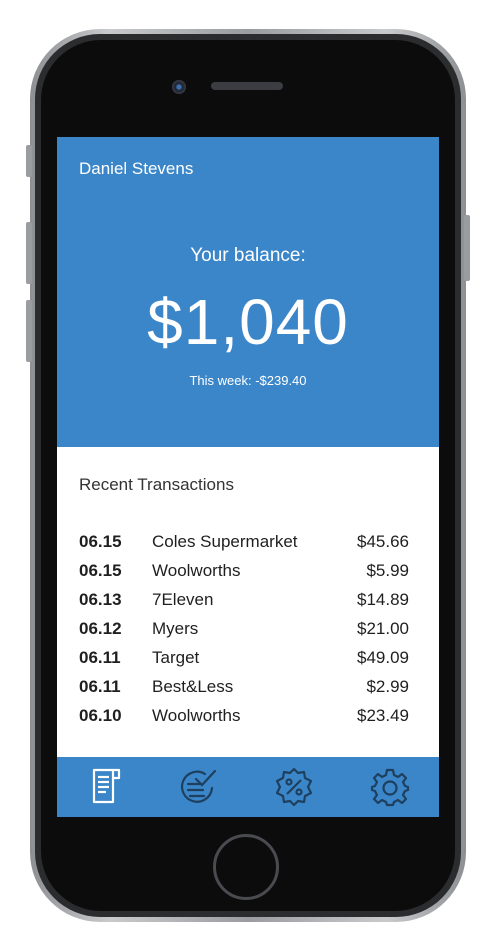 The height and width of the screenshot is (951, 500). I want to click on transaction-row: 06.13 7Eleven $14.89, so click(244, 604).